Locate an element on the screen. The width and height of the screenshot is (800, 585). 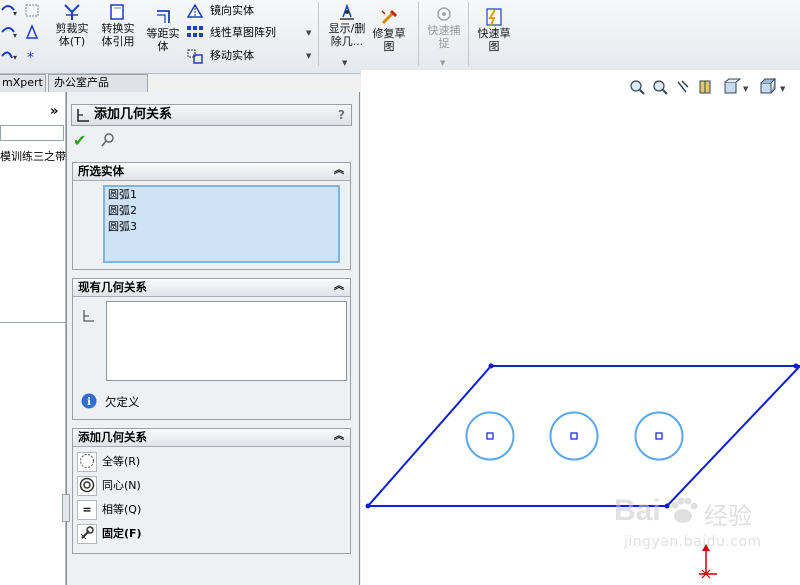
watermark-brand: Bai is located at coordinates (637, 510).